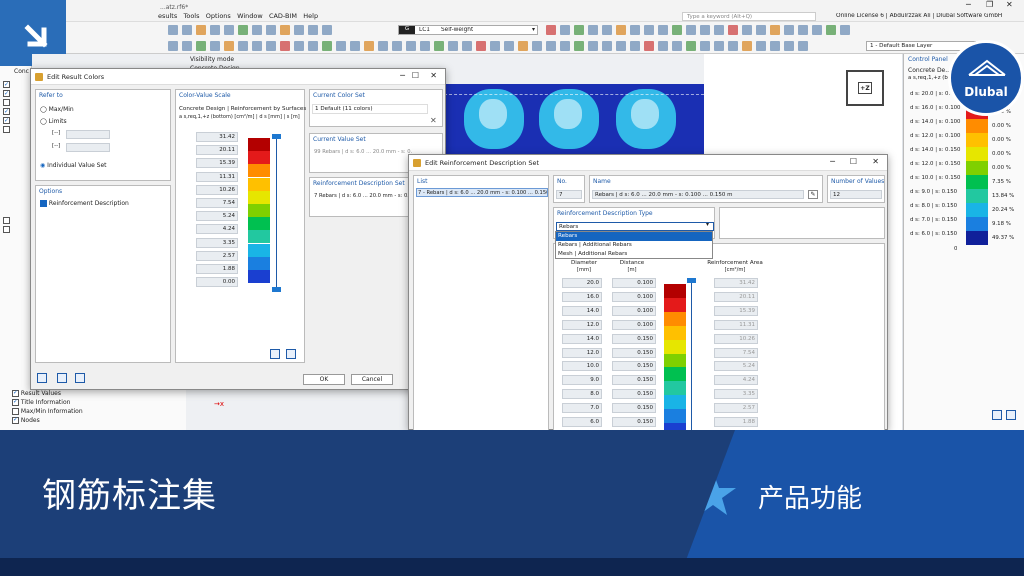  Describe the element at coordinates (989, 4) in the screenshot. I see `restore-icon: ❐` at that location.